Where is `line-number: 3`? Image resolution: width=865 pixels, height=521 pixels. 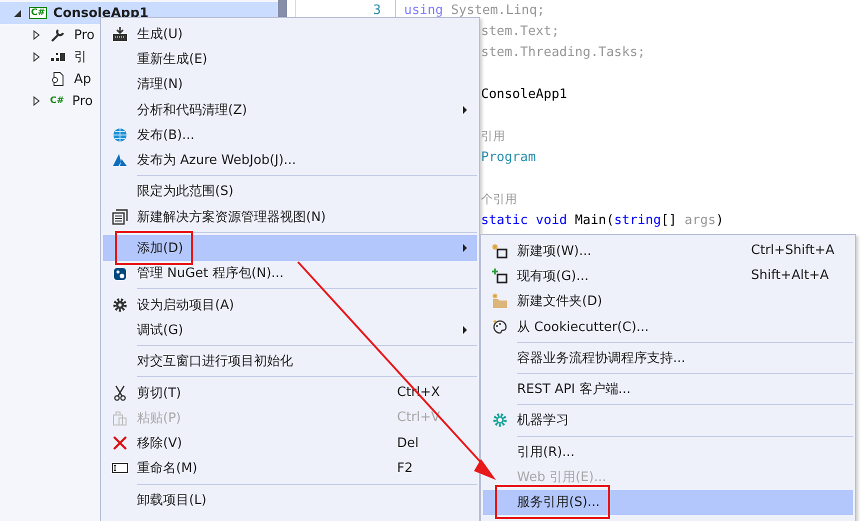
line-number: 3 is located at coordinates (377, 10).